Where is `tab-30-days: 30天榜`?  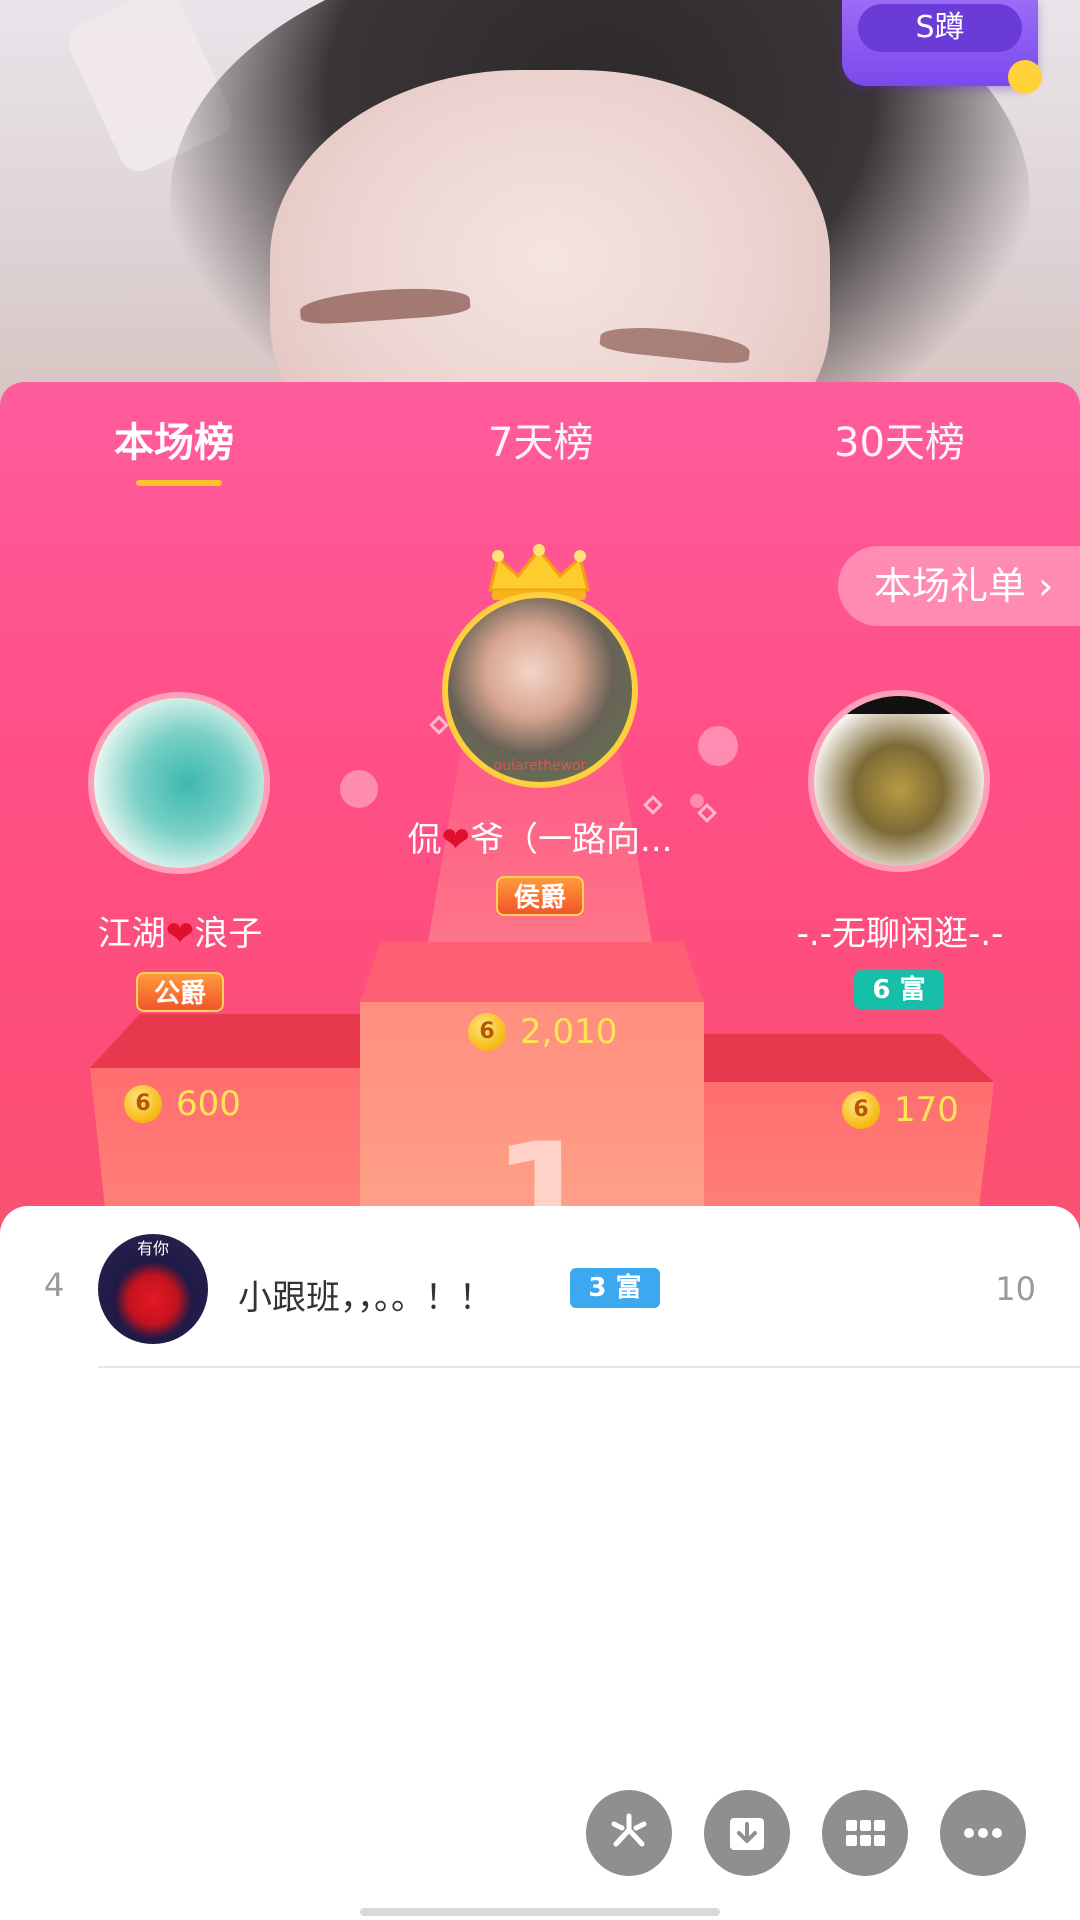
tab-30-days: 30天榜 is located at coordinates (899, 439).